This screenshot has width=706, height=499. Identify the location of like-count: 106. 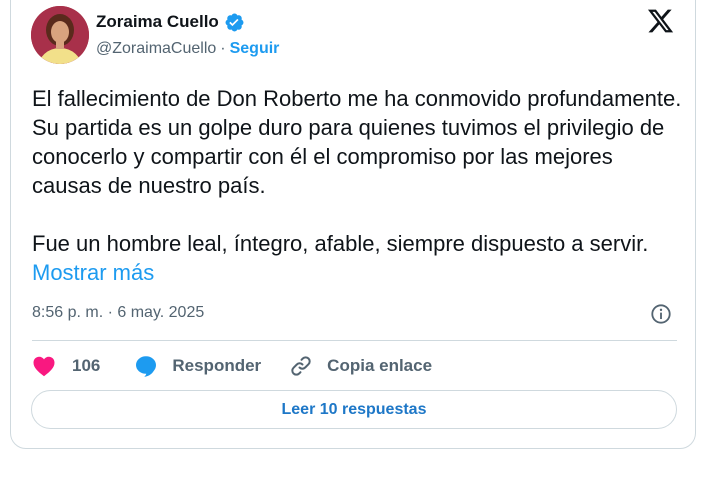
(86, 365).